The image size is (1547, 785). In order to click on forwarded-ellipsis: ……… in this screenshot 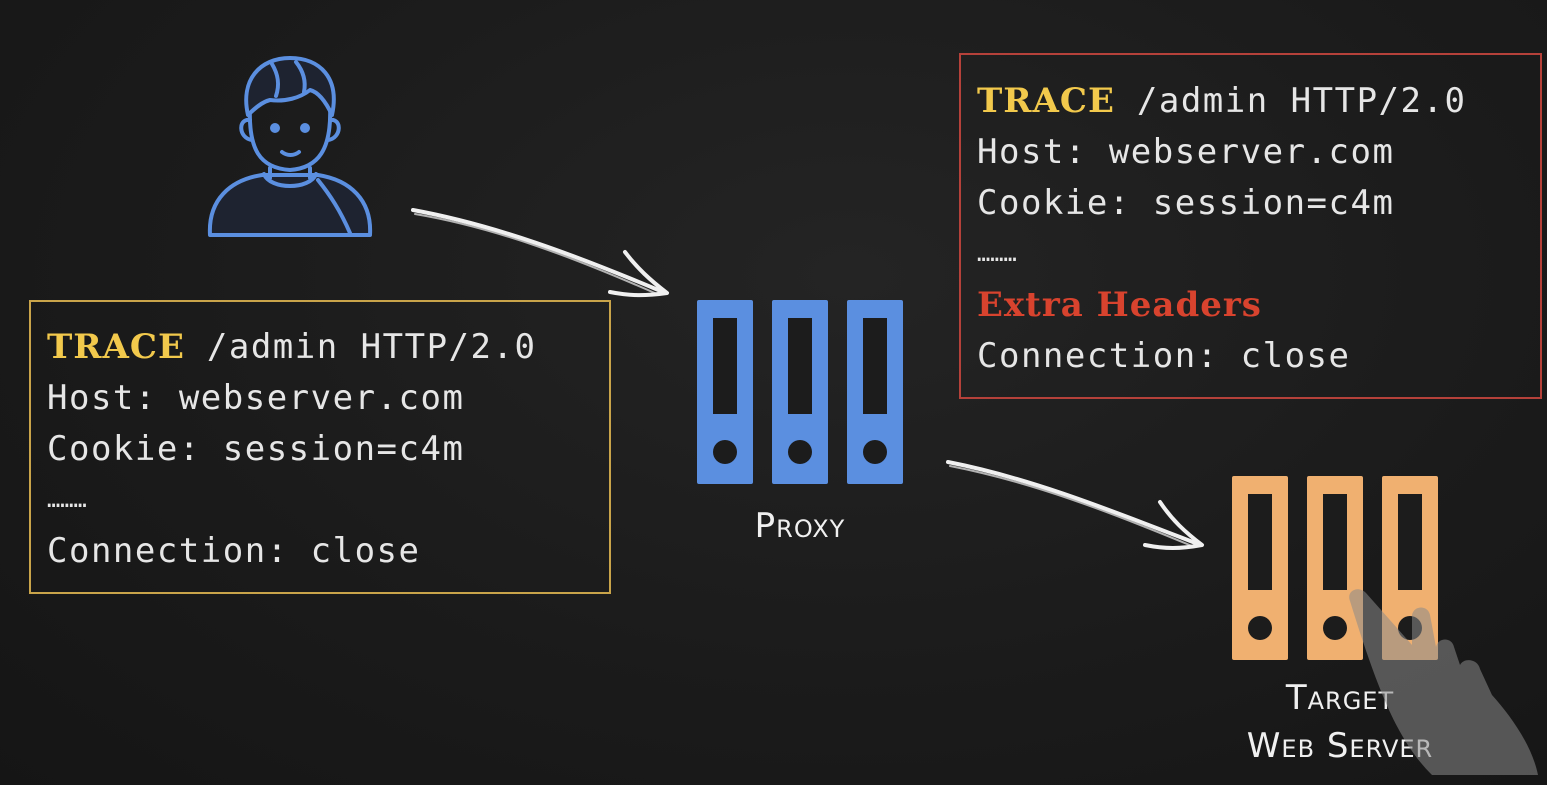, I will do `click(997, 254)`.